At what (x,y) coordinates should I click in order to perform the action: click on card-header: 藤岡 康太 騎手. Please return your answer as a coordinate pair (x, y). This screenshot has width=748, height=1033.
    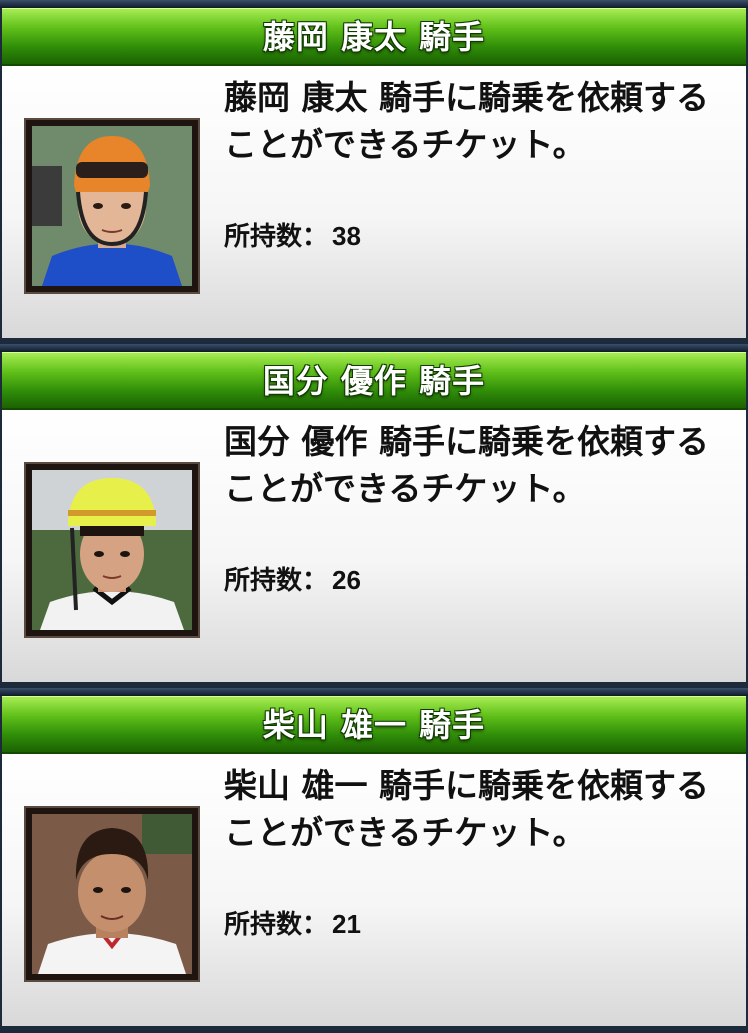
    Looking at the image, I should click on (374, 37).